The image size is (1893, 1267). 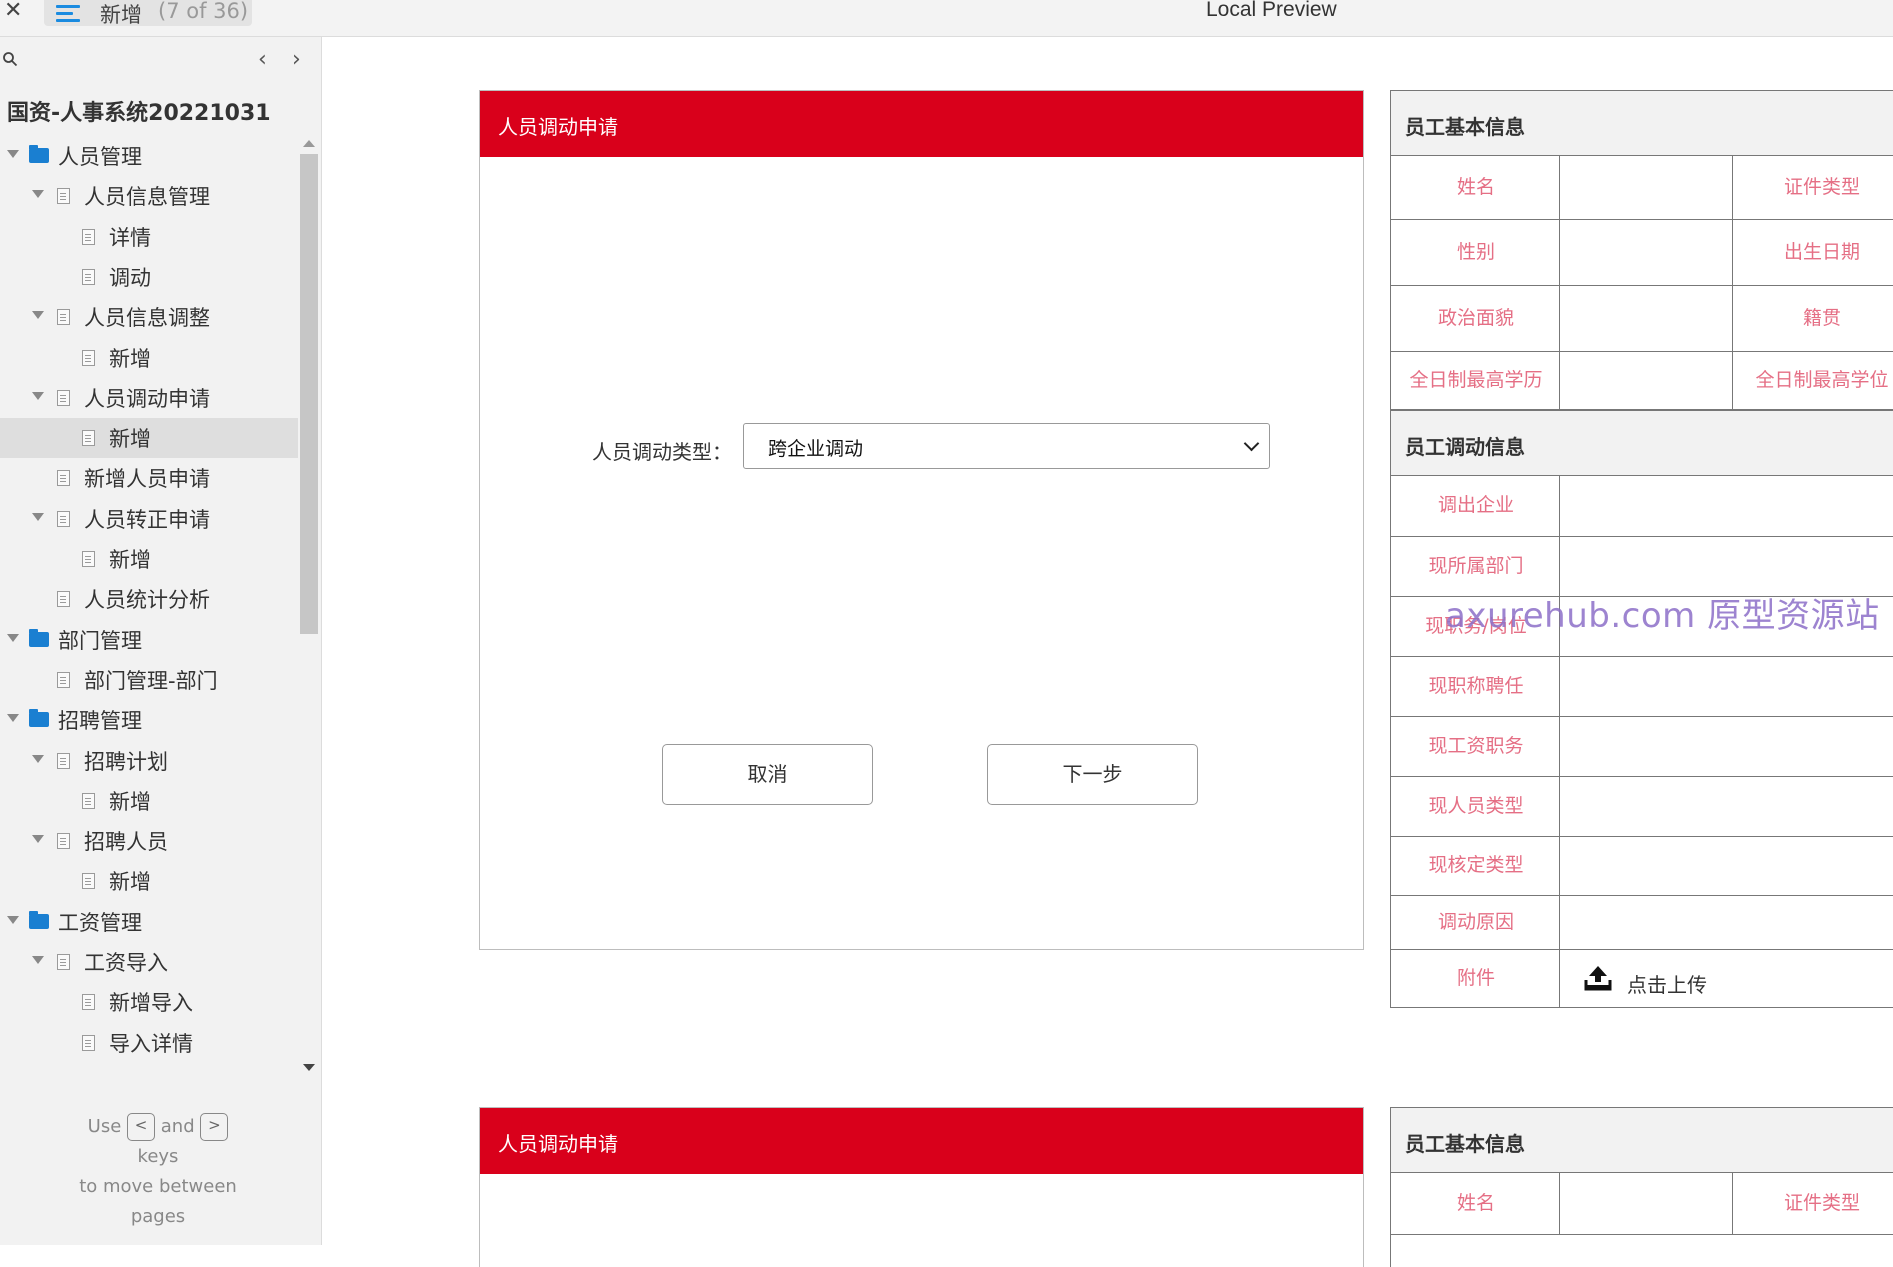 What do you see at coordinates (149, 277) in the screenshot?
I see `tree-item: 调动` at bounding box center [149, 277].